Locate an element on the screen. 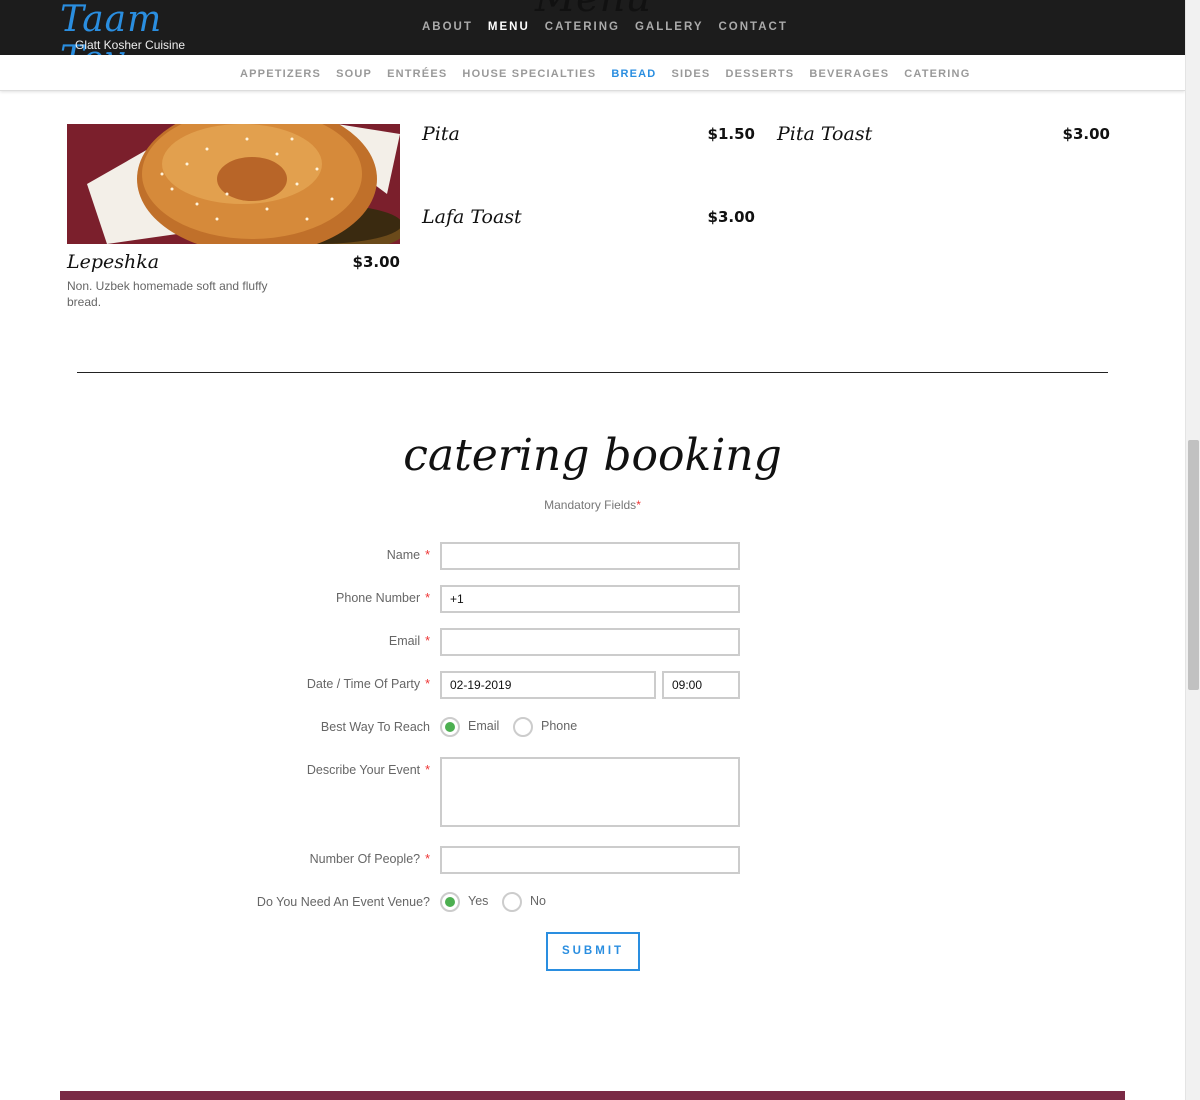 Image resolution: width=1200 pixels, height=1100 pixels. event-description-textarea is located at coordinates (590, 792).